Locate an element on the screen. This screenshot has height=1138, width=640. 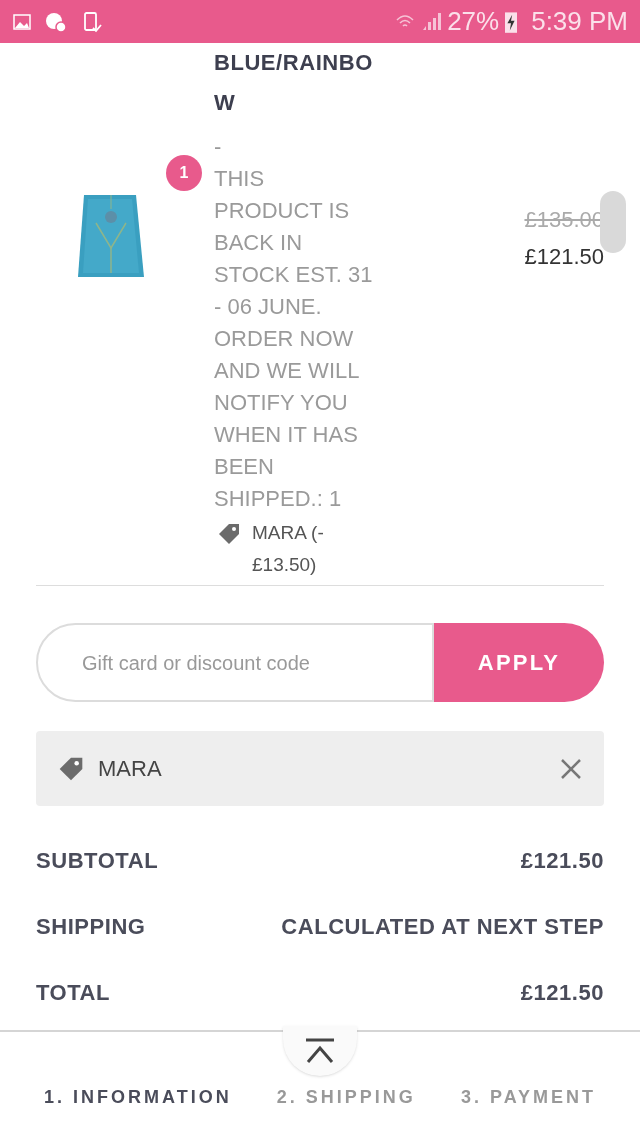
summary-label: TOTAL is located at coordinates (73, 992).